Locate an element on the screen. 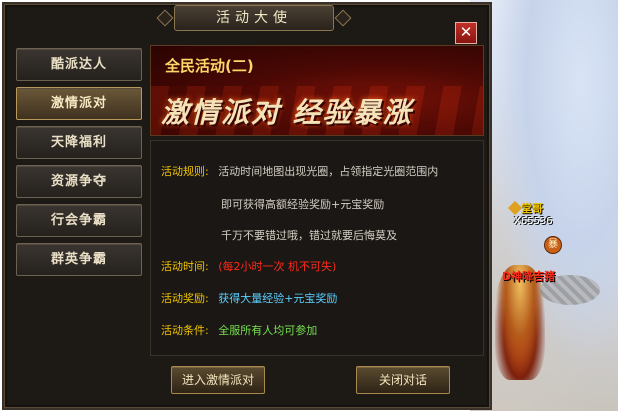 This screenshot has height=411, width=618. nav-item-heroes-war: 群英争霸 is located at coordinates (79, 259).